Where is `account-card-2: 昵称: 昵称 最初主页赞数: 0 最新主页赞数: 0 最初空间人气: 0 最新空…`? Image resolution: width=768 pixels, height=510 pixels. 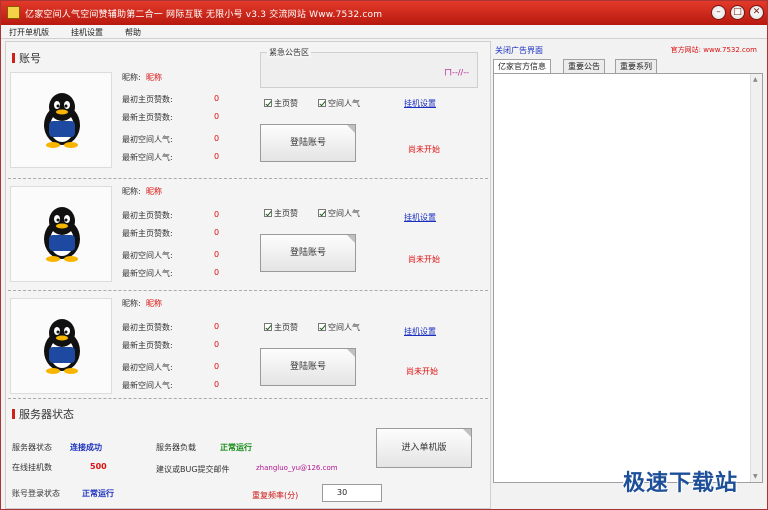
account-card-2: 昵称: 昵称 最初主页赞数: 0 最新主页赞数: 0 最初空间人气: 0 最新空… is located at coordinates (248, 237).